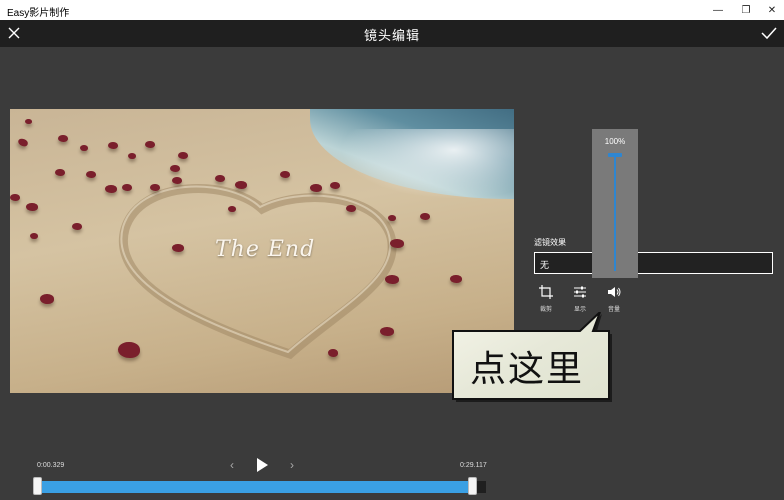 Image resolution: width=784 pixels, height=500 pixels. Describe the element at coordinates (232, 465) in the screenshot. I see `previous-button: ‹` at that location.